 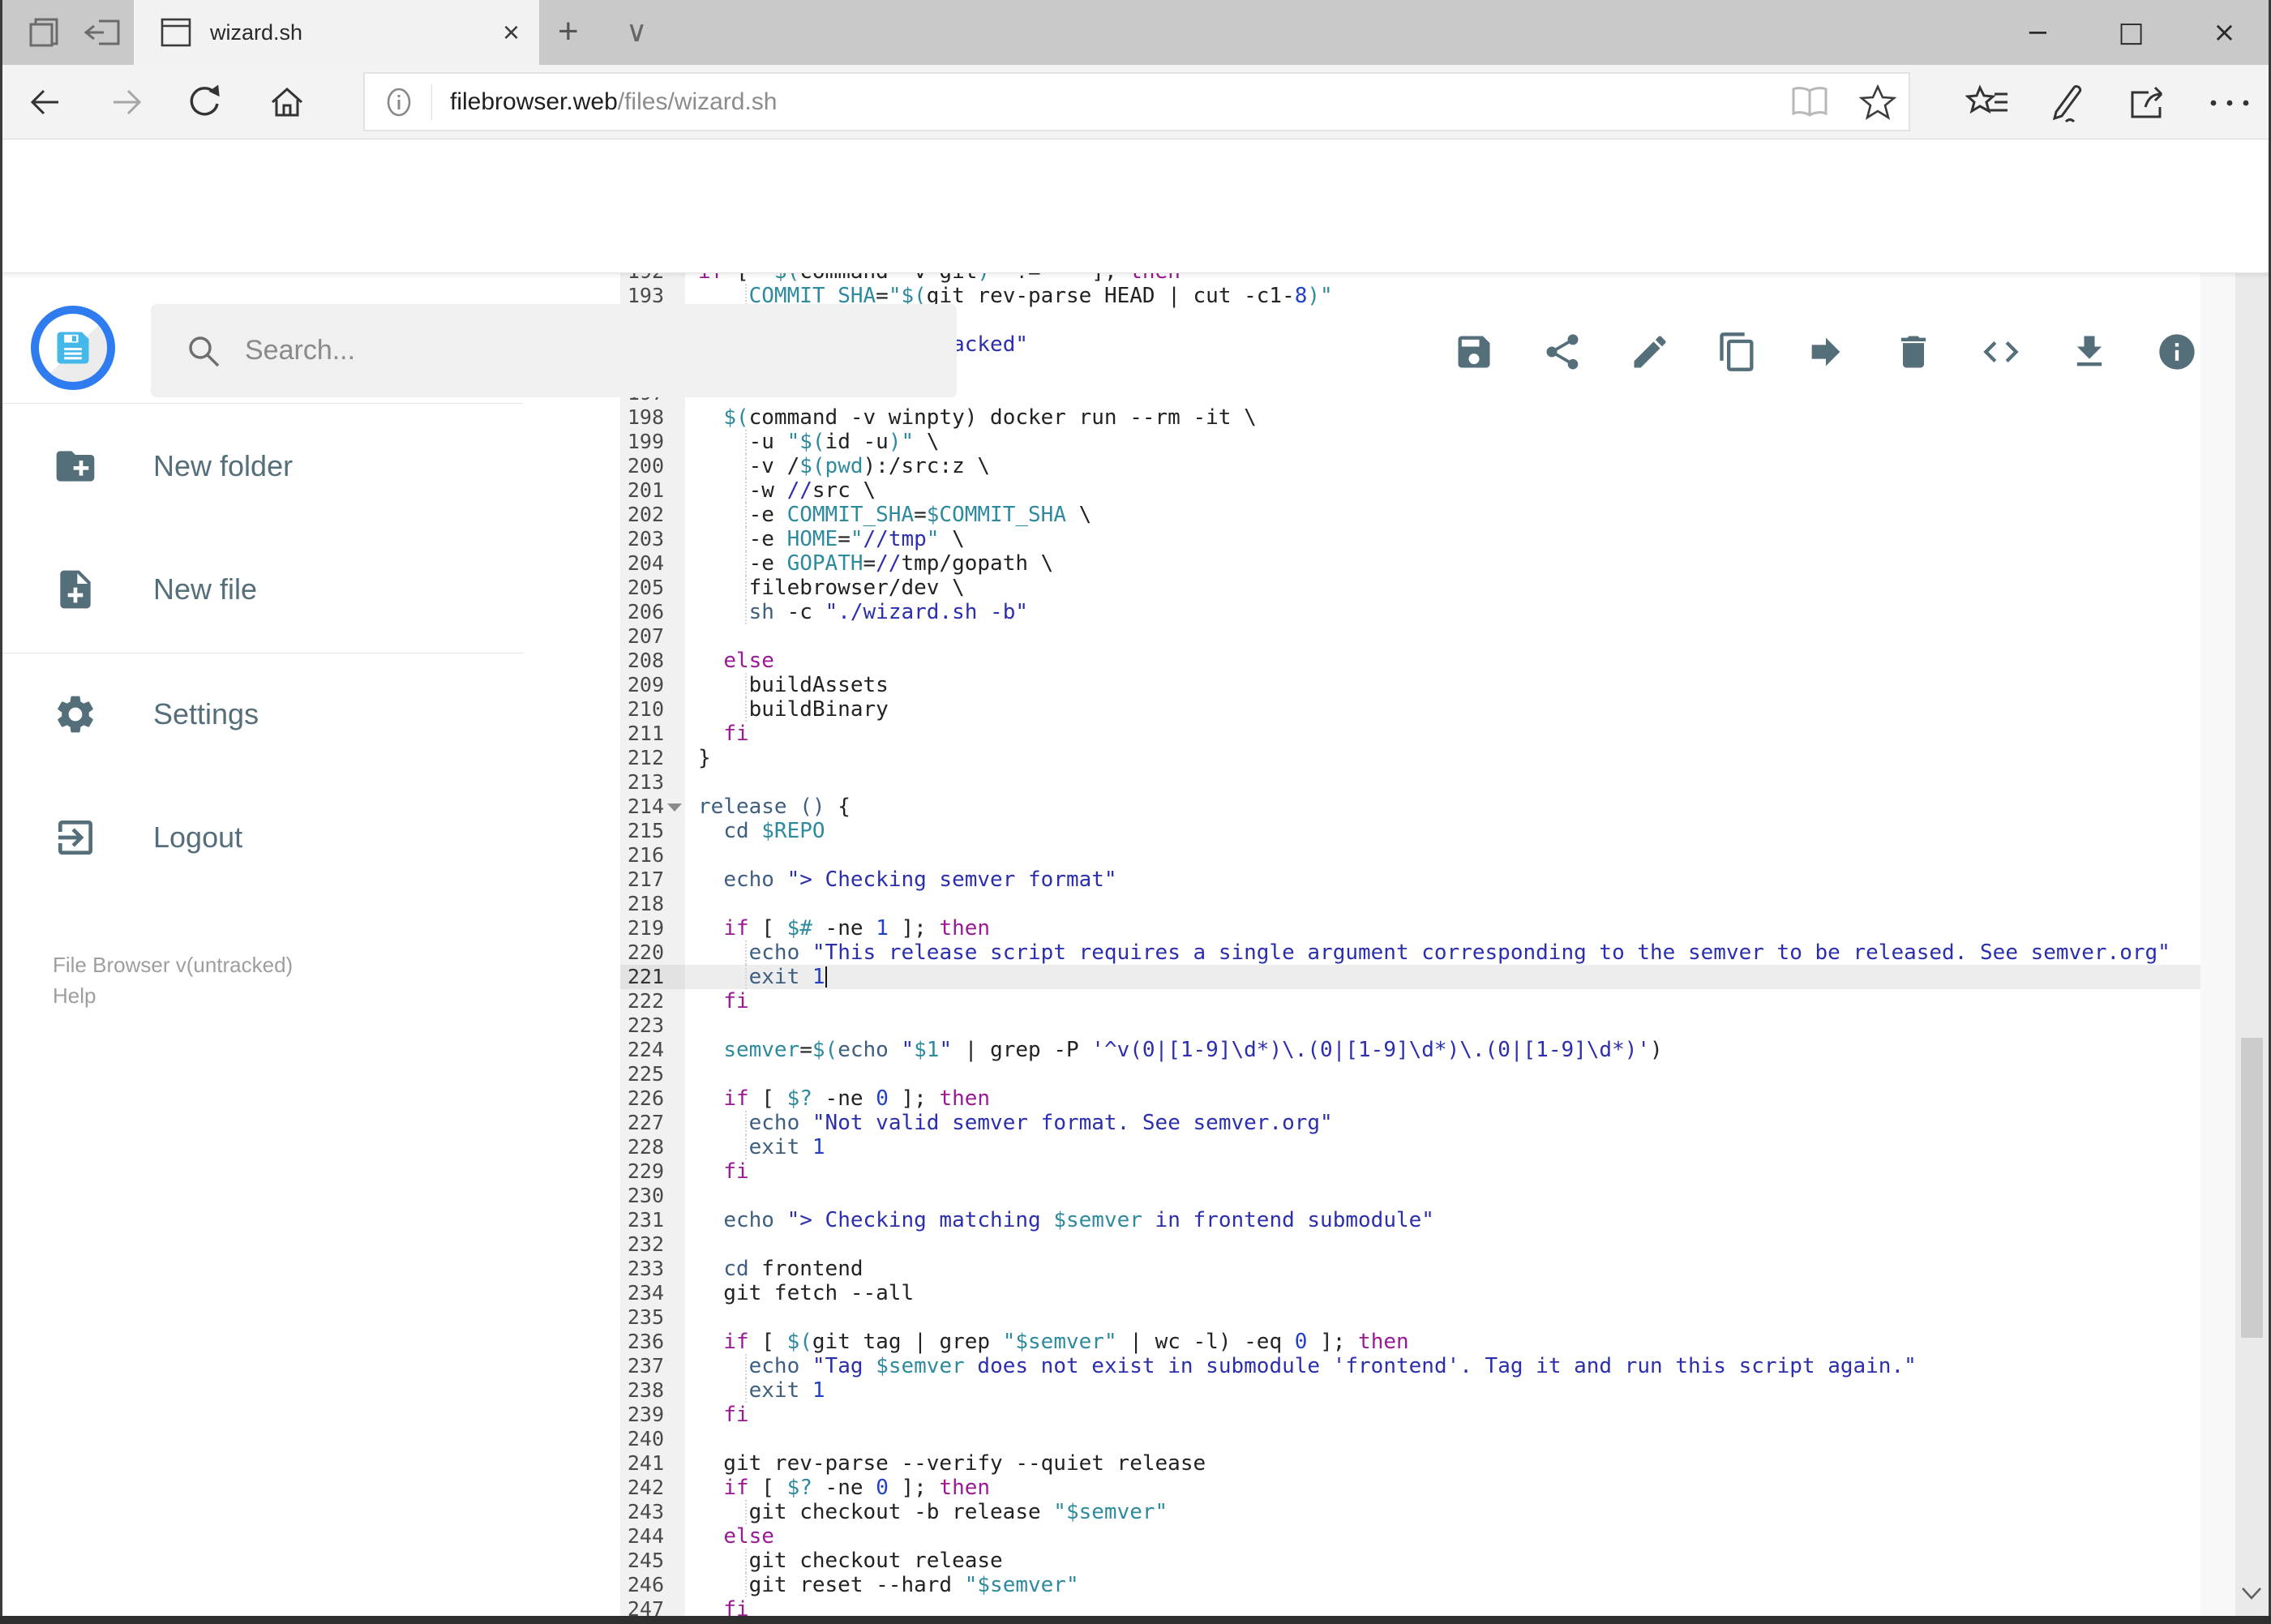 I want to click on code-line: sh -c "./wizard.sh -b", so click(x=1460, y=612).